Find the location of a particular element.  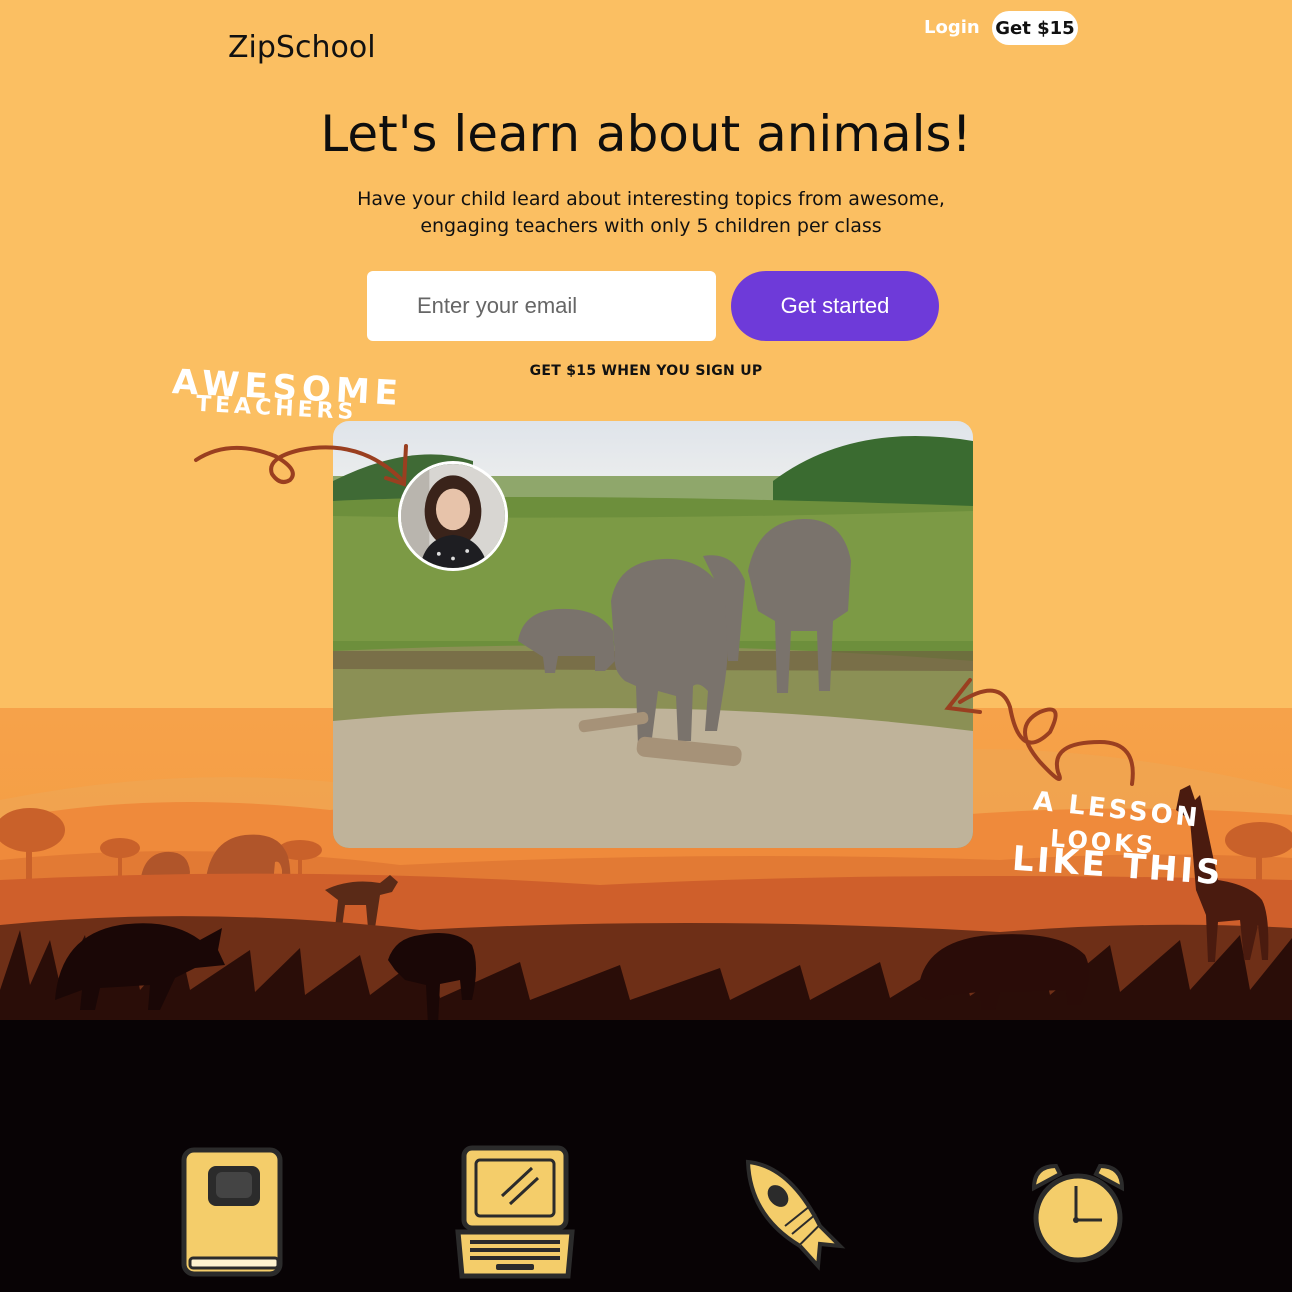

page-title: Let's learn about animals! is located at coordinates (646, 134).